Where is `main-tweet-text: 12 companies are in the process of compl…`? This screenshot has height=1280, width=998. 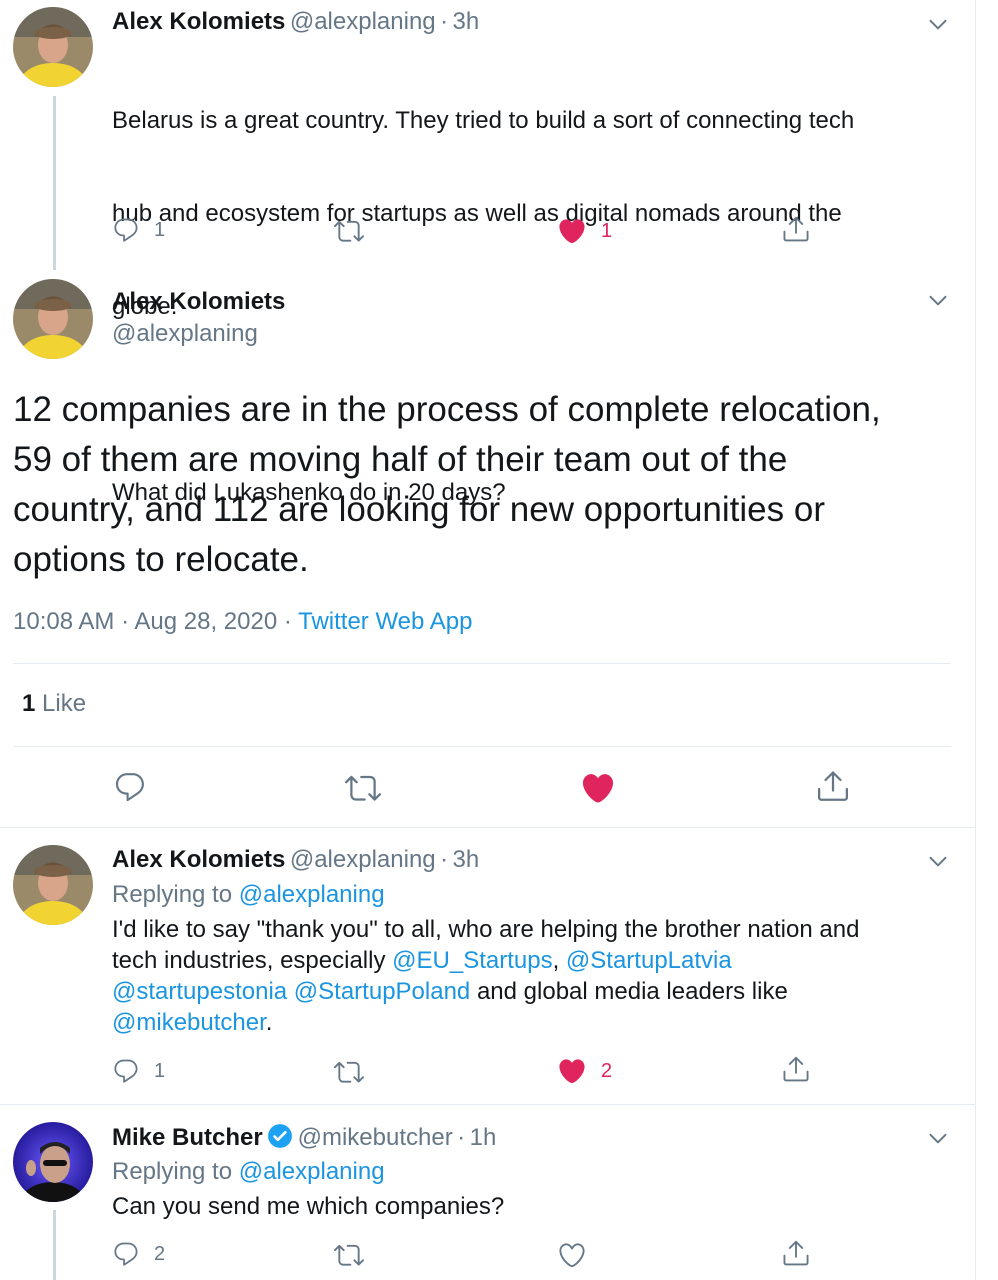 main-tweet-text: 12 companies are in the process of compl… is located at coordinates (447, 484).